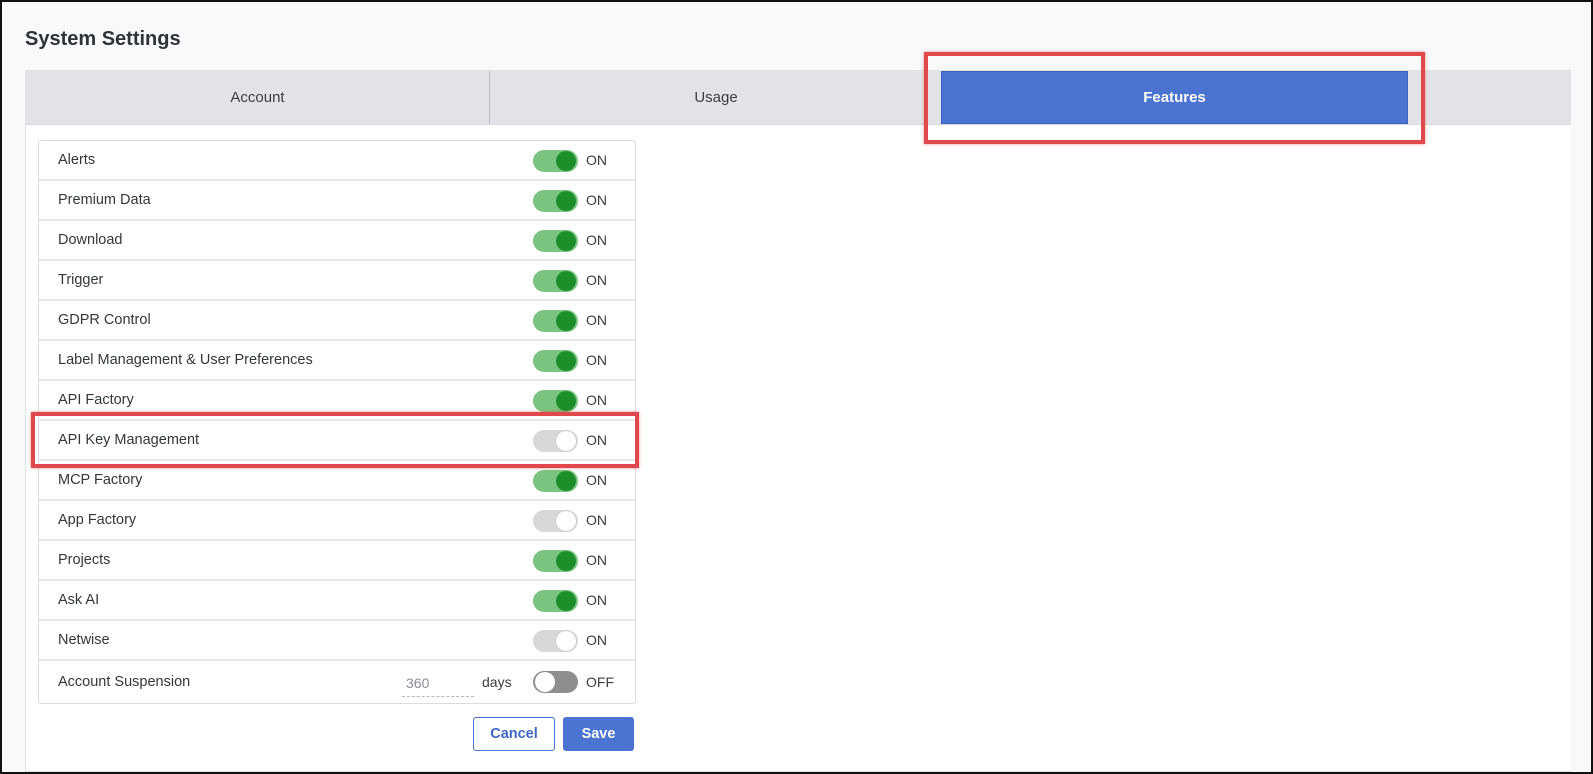 This screenshot has height=774, width=1593. Describe the element at coordinates (337, 481) in the screenshot. I see `feature-row: MCP Factory ON` at that location.